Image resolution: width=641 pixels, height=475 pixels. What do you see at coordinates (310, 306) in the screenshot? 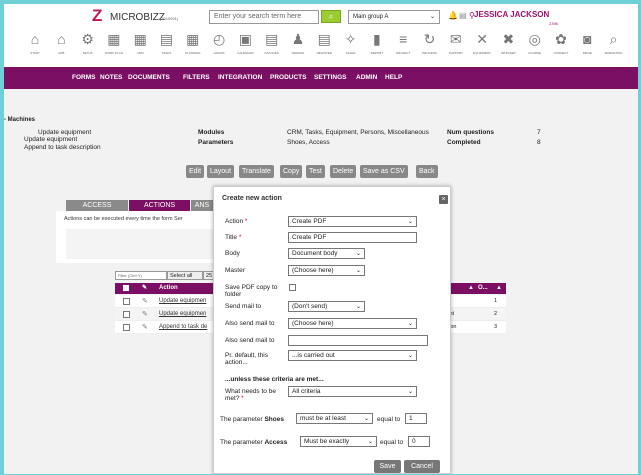
I see `send-mail-select-value: (Don't send)` at bounding box center [310, 306].